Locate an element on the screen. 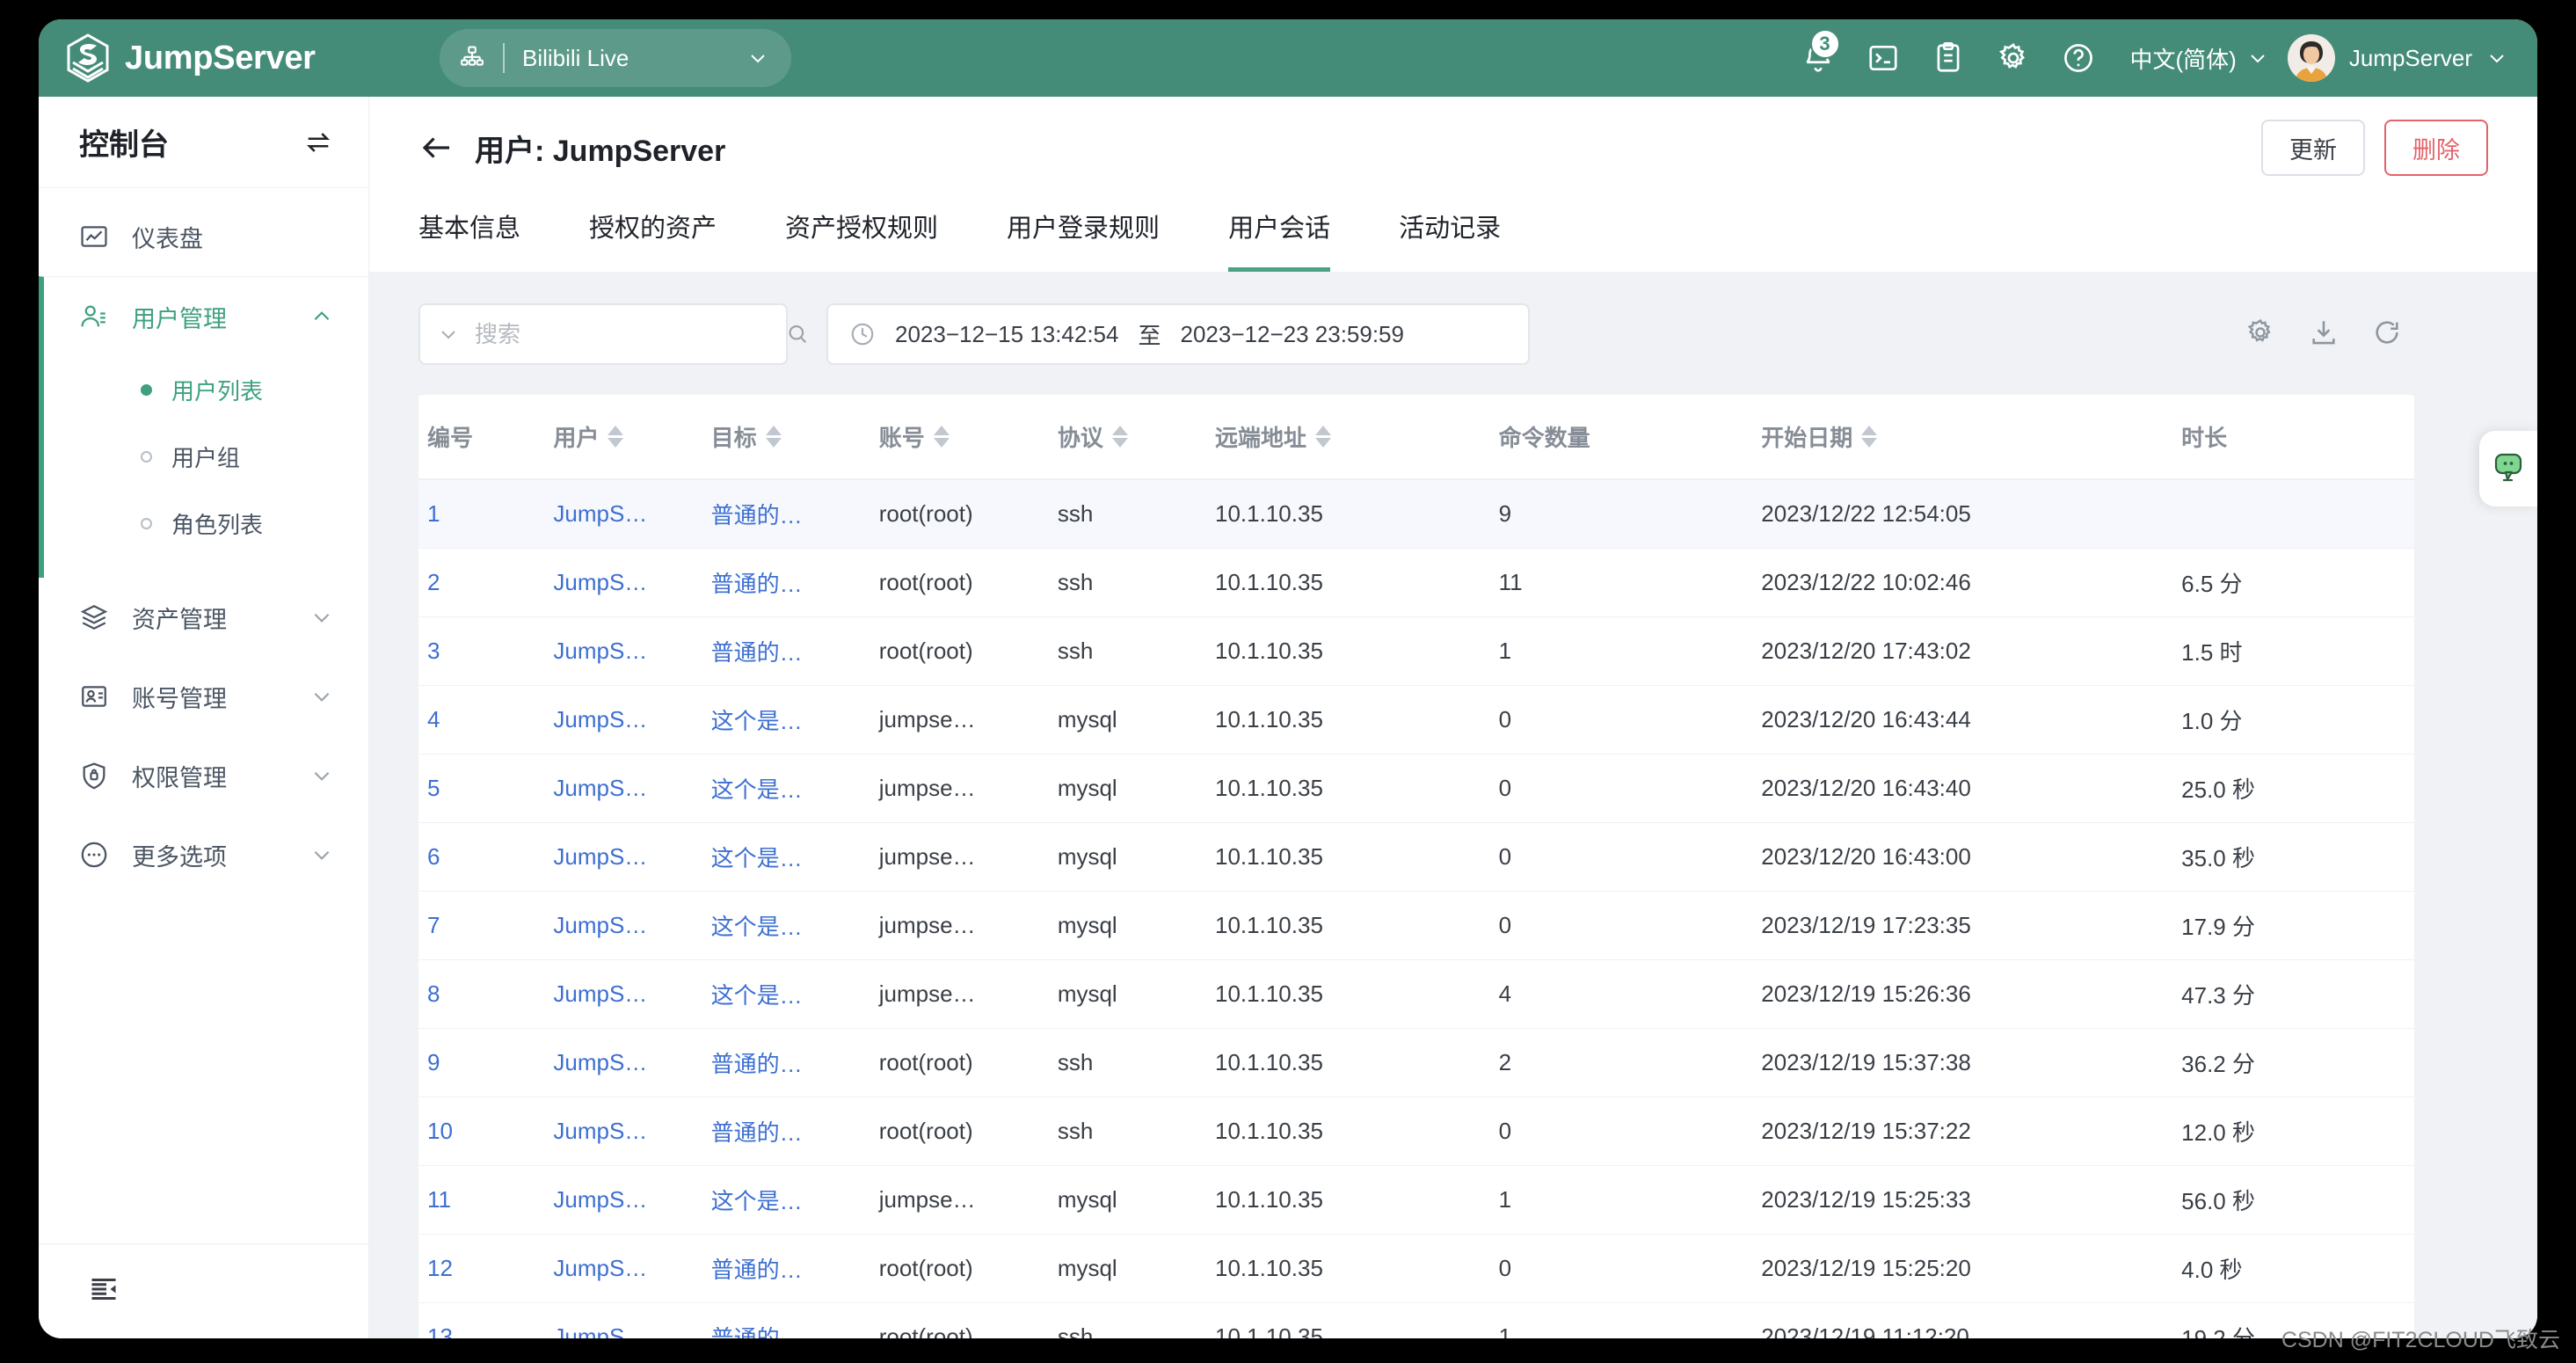 This screenshot has width=2576, height=1363. collapse-menu-icon is located at coordinates (104, 1291).